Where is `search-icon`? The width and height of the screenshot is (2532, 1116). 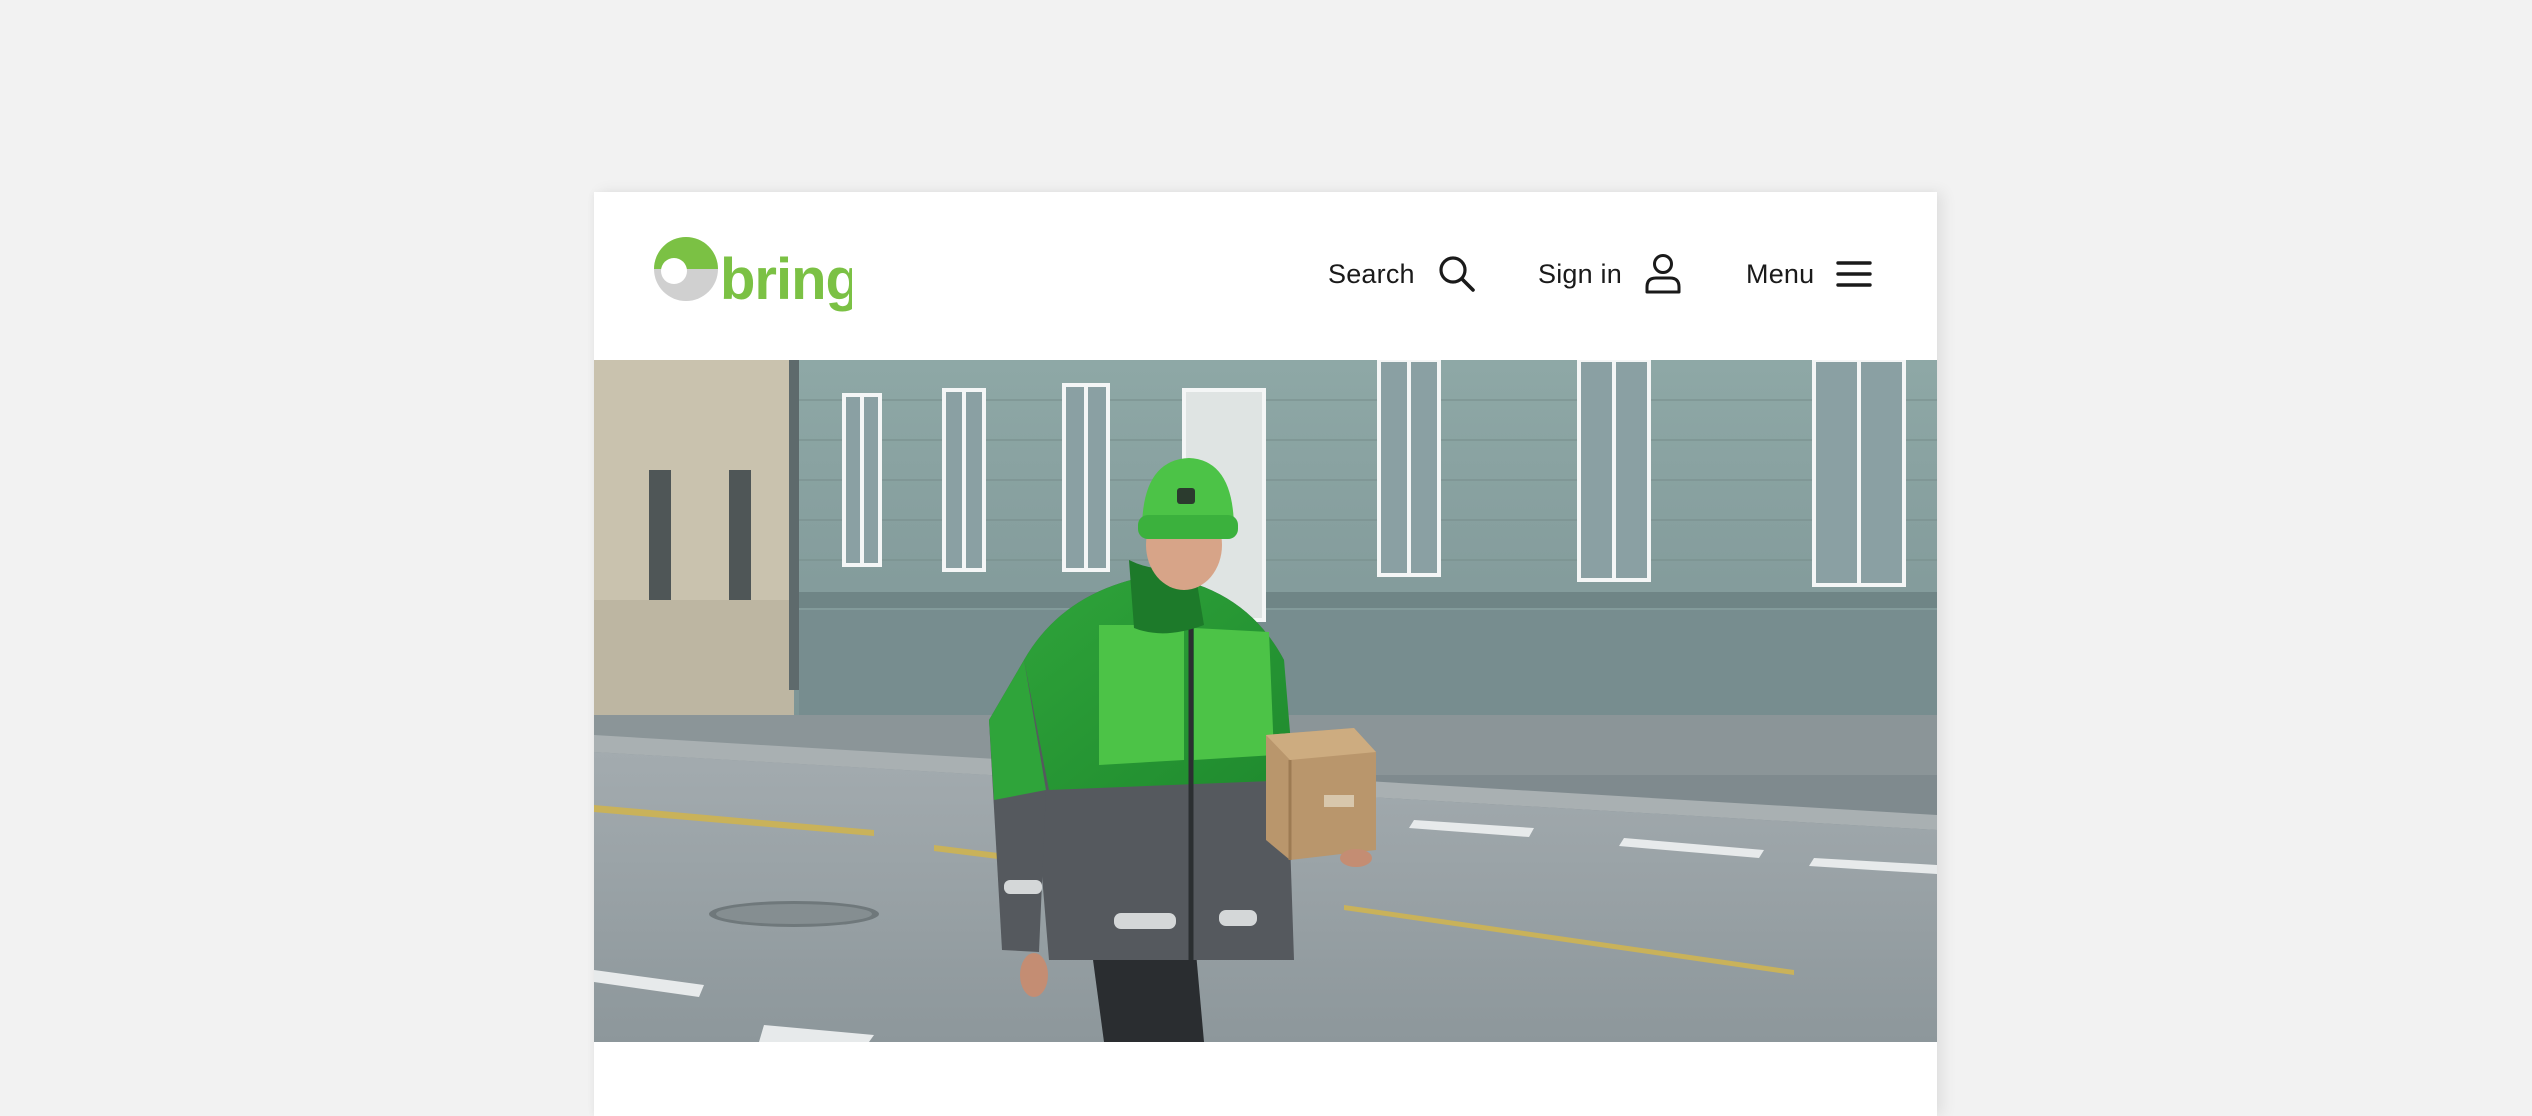
search-icon is located at coordinates (1457, 274).